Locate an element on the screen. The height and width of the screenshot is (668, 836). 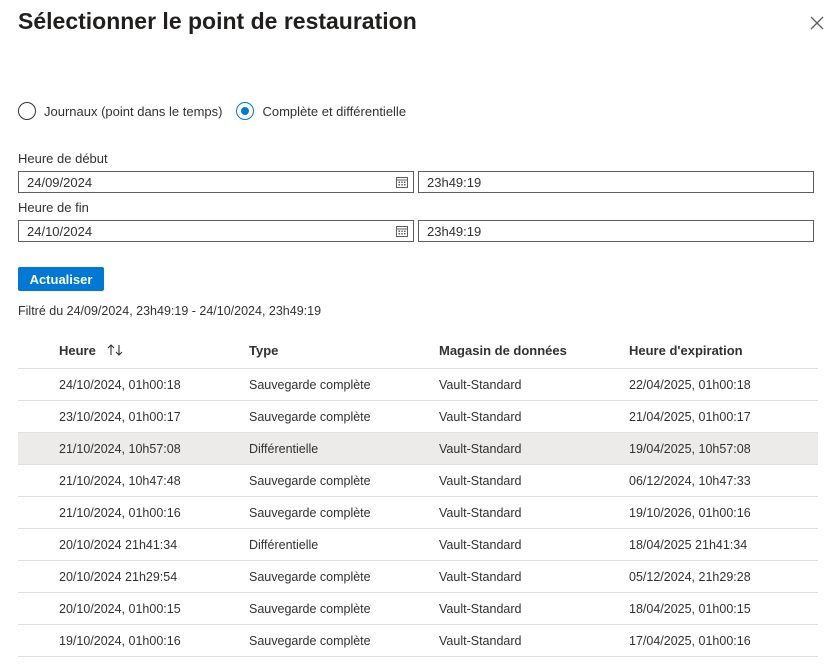
column-header-type: Type is located at coordinates (263, 350).